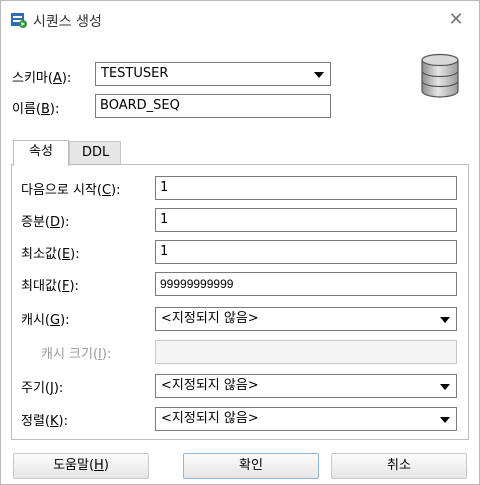 This screenshot has width=480, height=485. What do you see at coordinates (399, 466) in the screenshot?
I see `cancel-button: 취소` at bounding box center [399, 466].